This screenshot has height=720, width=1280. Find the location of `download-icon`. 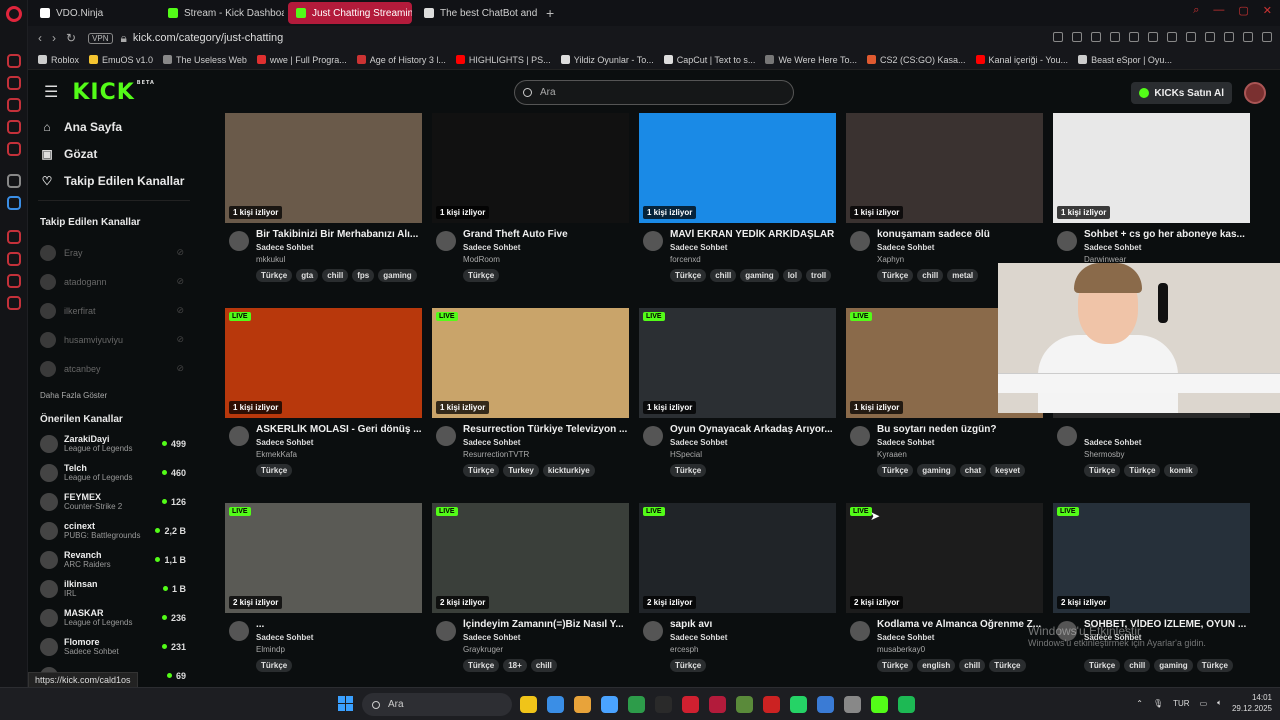

download-icon is located at coordinates (1248, 37).